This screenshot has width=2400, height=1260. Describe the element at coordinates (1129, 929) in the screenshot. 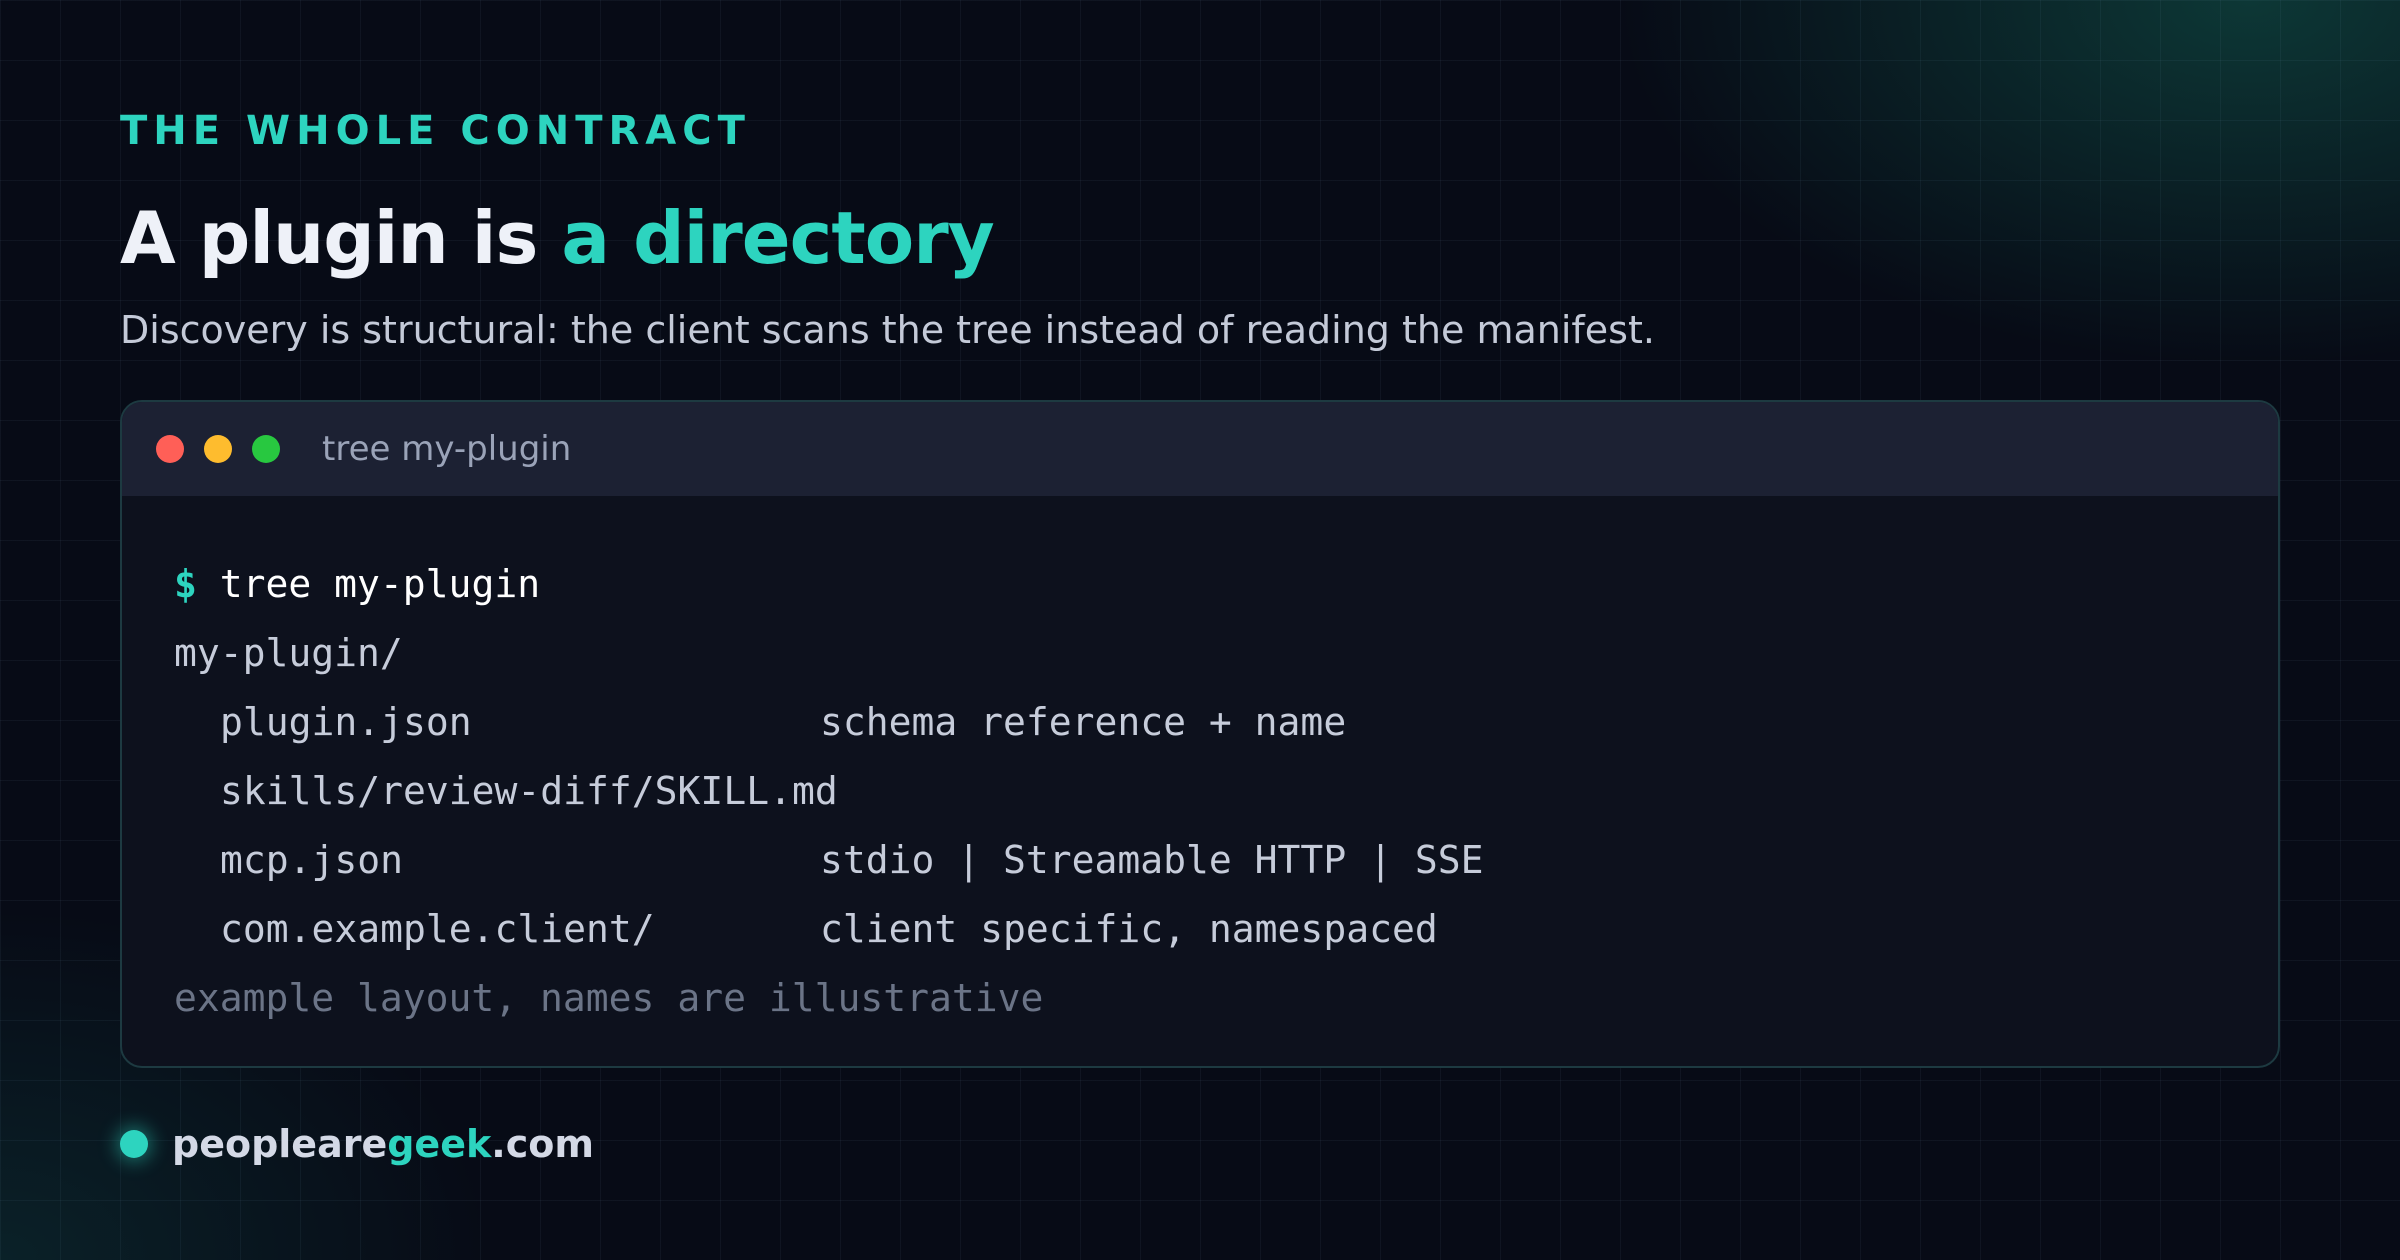

I see `tree-entry-comment: client specific, namespaced` at that location.